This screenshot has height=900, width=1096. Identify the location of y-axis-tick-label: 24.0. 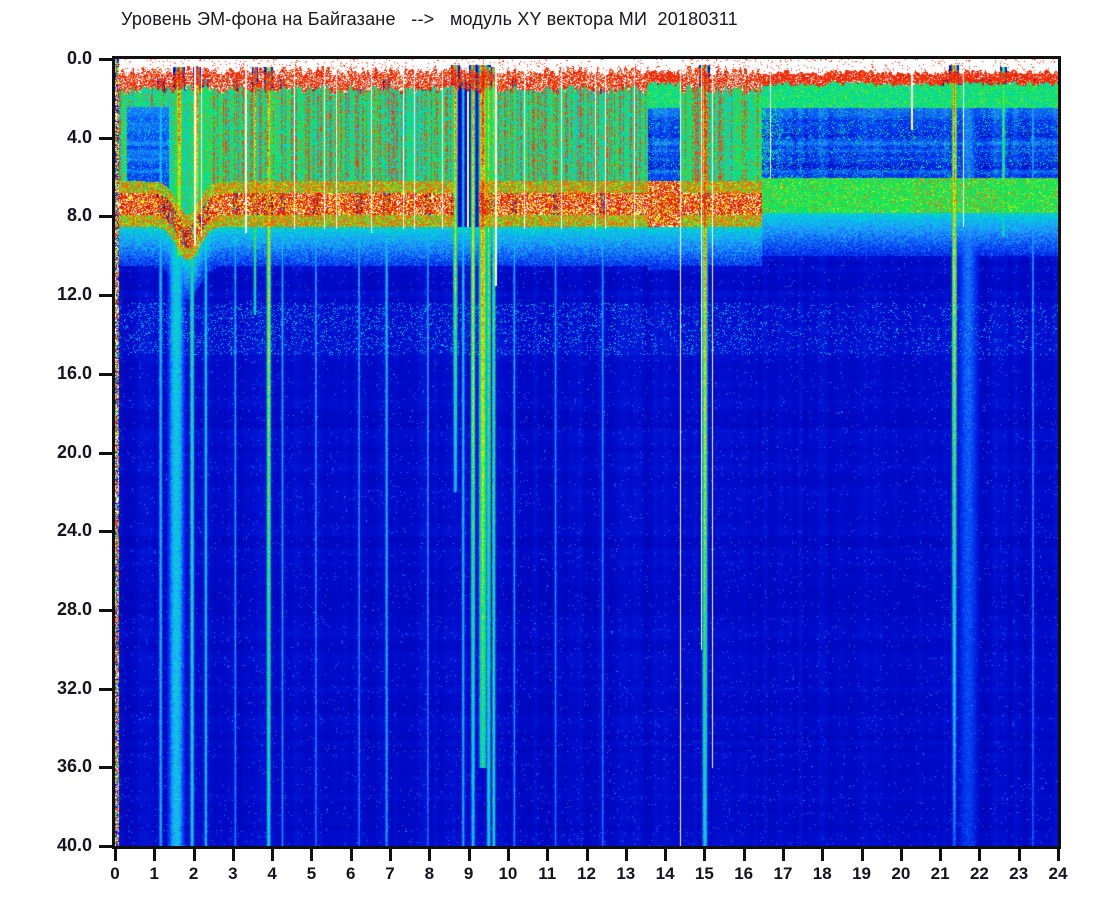
(74, 530).